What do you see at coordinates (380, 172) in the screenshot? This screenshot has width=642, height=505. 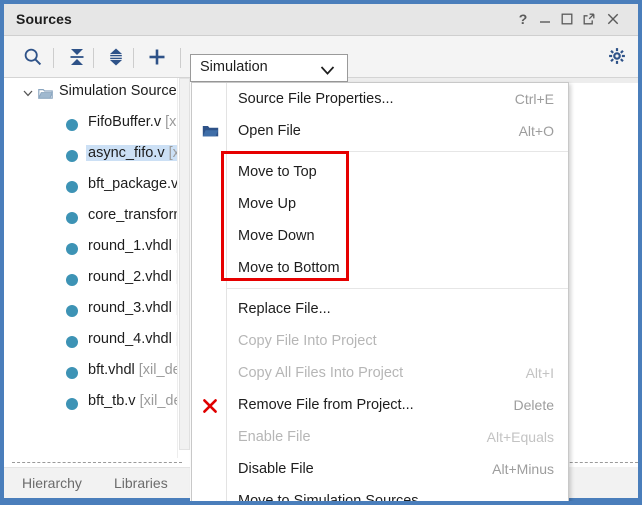 I see `menu-item-move-to-top: Move to Top` at bounding box center [380, 172].